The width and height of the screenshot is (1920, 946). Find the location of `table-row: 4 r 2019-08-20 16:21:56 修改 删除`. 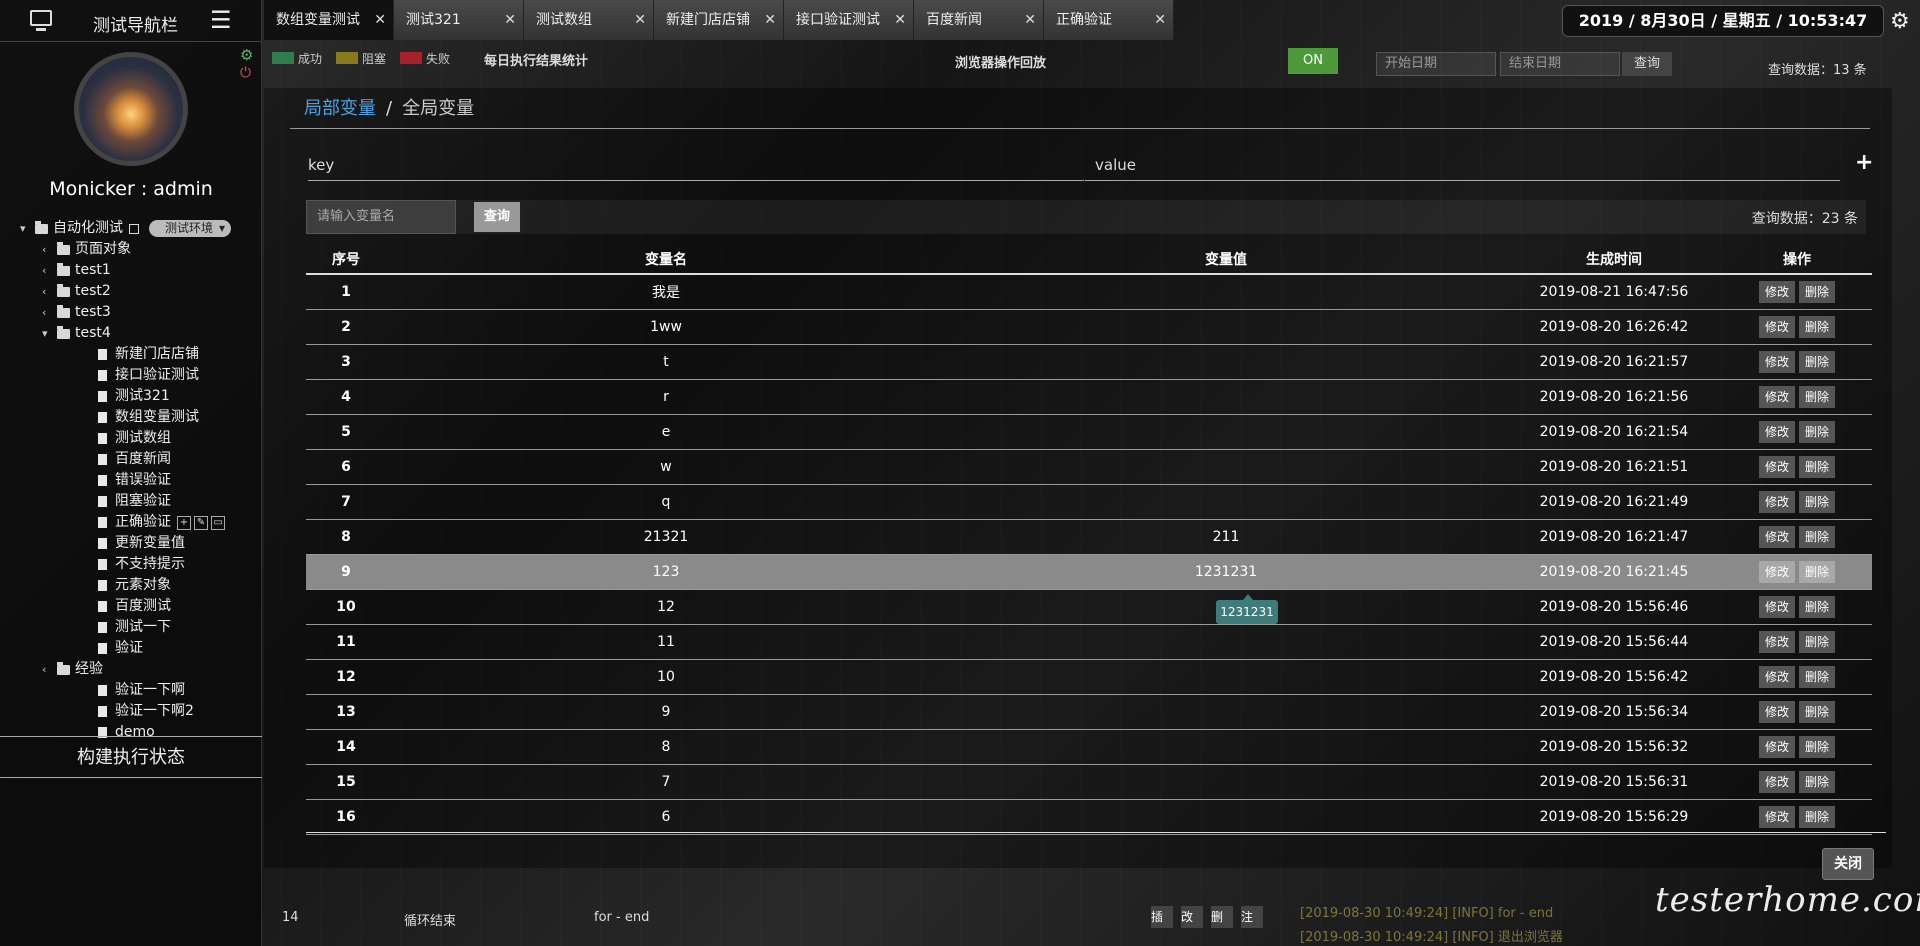

table-row: 4 r 2019-08-20 16:21:56 修改 删除 is located at coordinates (1089, 397).